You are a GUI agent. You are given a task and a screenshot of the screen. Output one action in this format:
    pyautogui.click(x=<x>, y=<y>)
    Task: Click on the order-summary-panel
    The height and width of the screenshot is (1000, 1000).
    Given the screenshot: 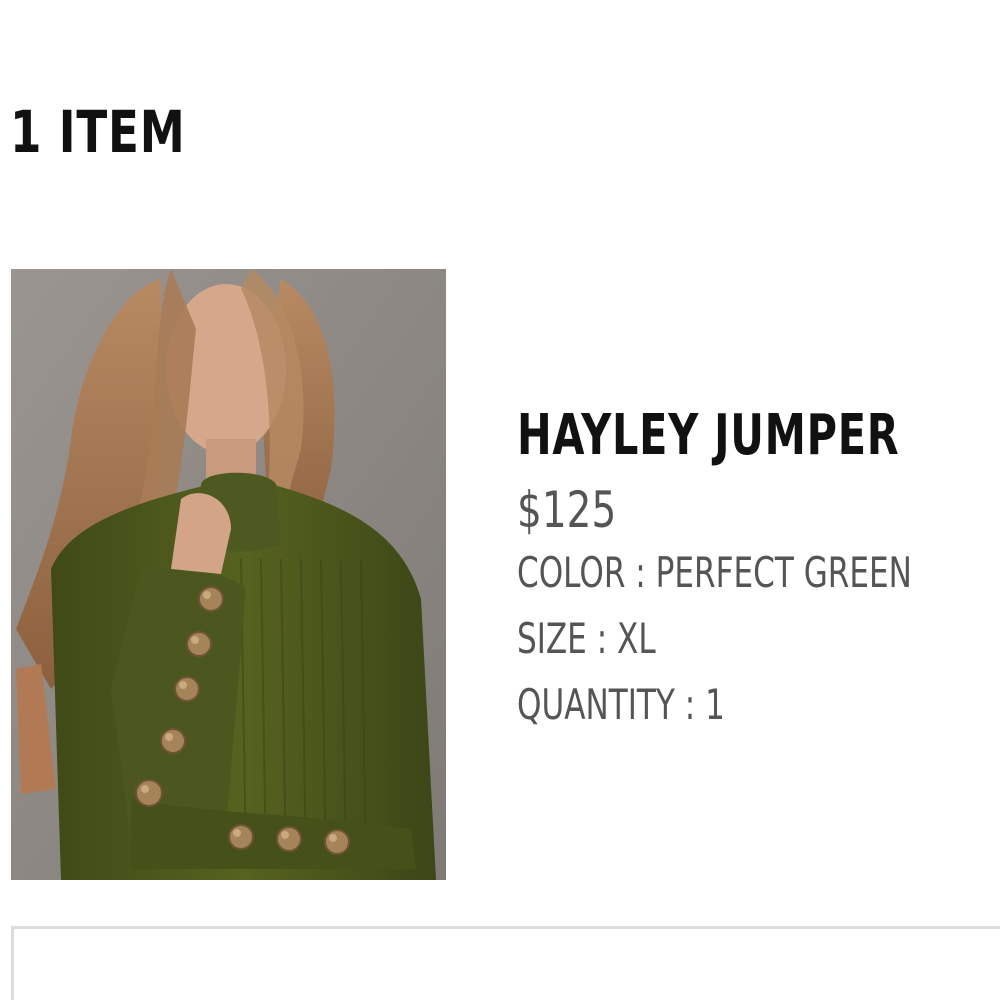 What is the action you would take?
    pyautogui.click(x=505, y=963)
    